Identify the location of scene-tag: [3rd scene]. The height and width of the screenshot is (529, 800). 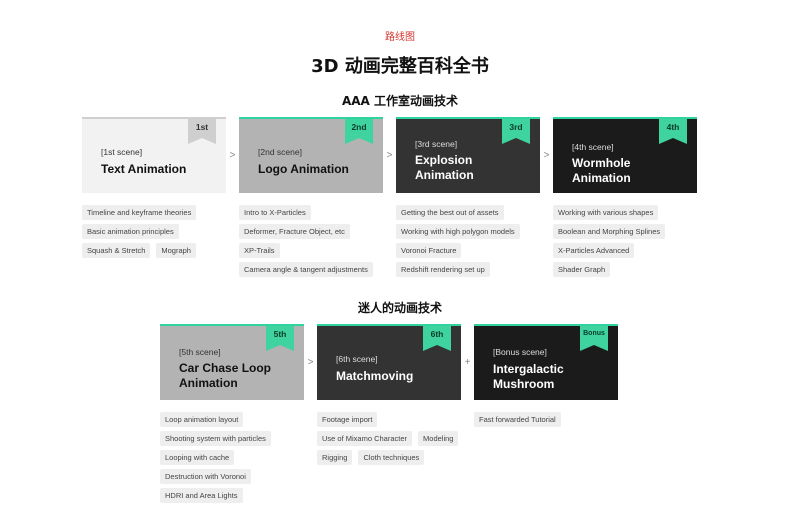
(436, 144).